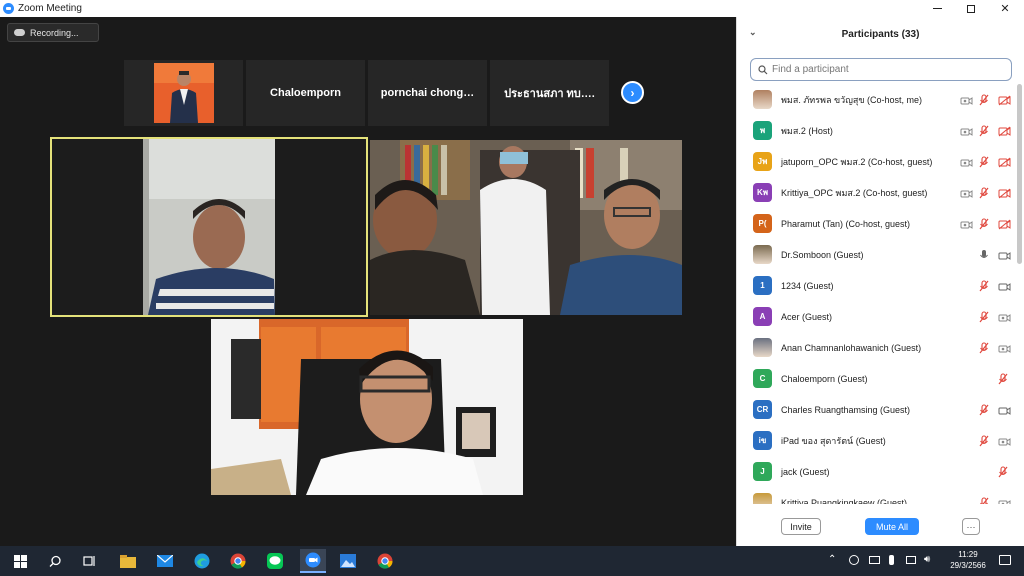  I want to click on avatar: J, so click(762, 471).